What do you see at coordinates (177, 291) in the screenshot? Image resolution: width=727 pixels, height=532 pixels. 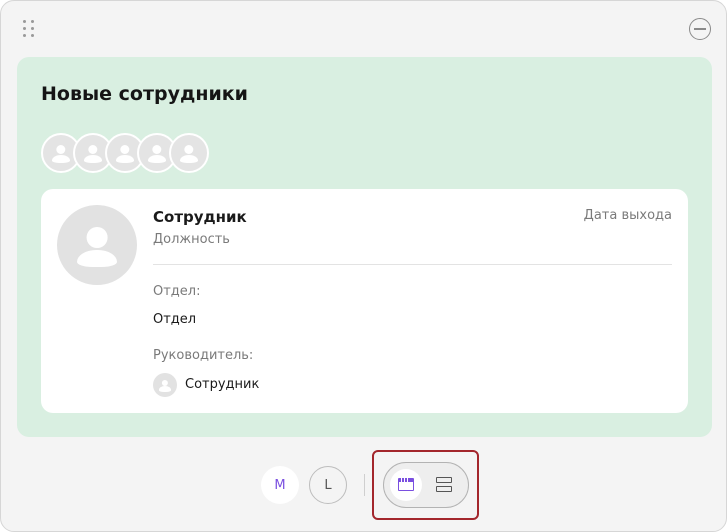 I see `department-label: Отдел:` at bounding box center [177, 291].